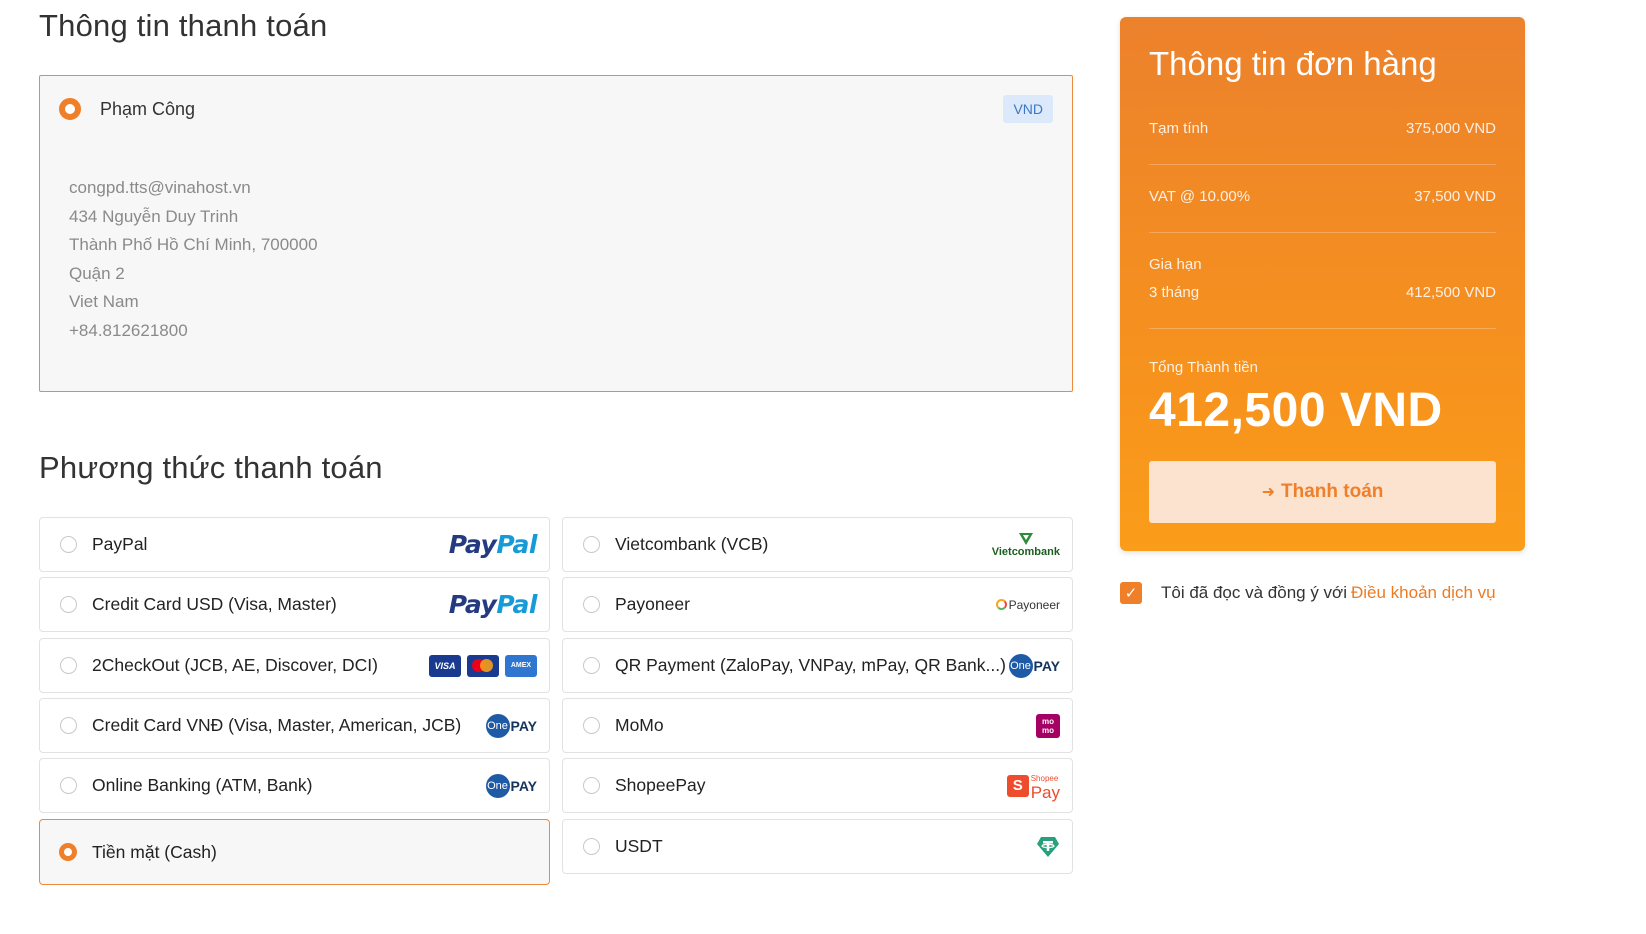 The width and height of the screenshot is (1646, 934). Describe the element at coordinates (639, 725) in the screenshot. I see `payment-option-label: MoMo` at that location.